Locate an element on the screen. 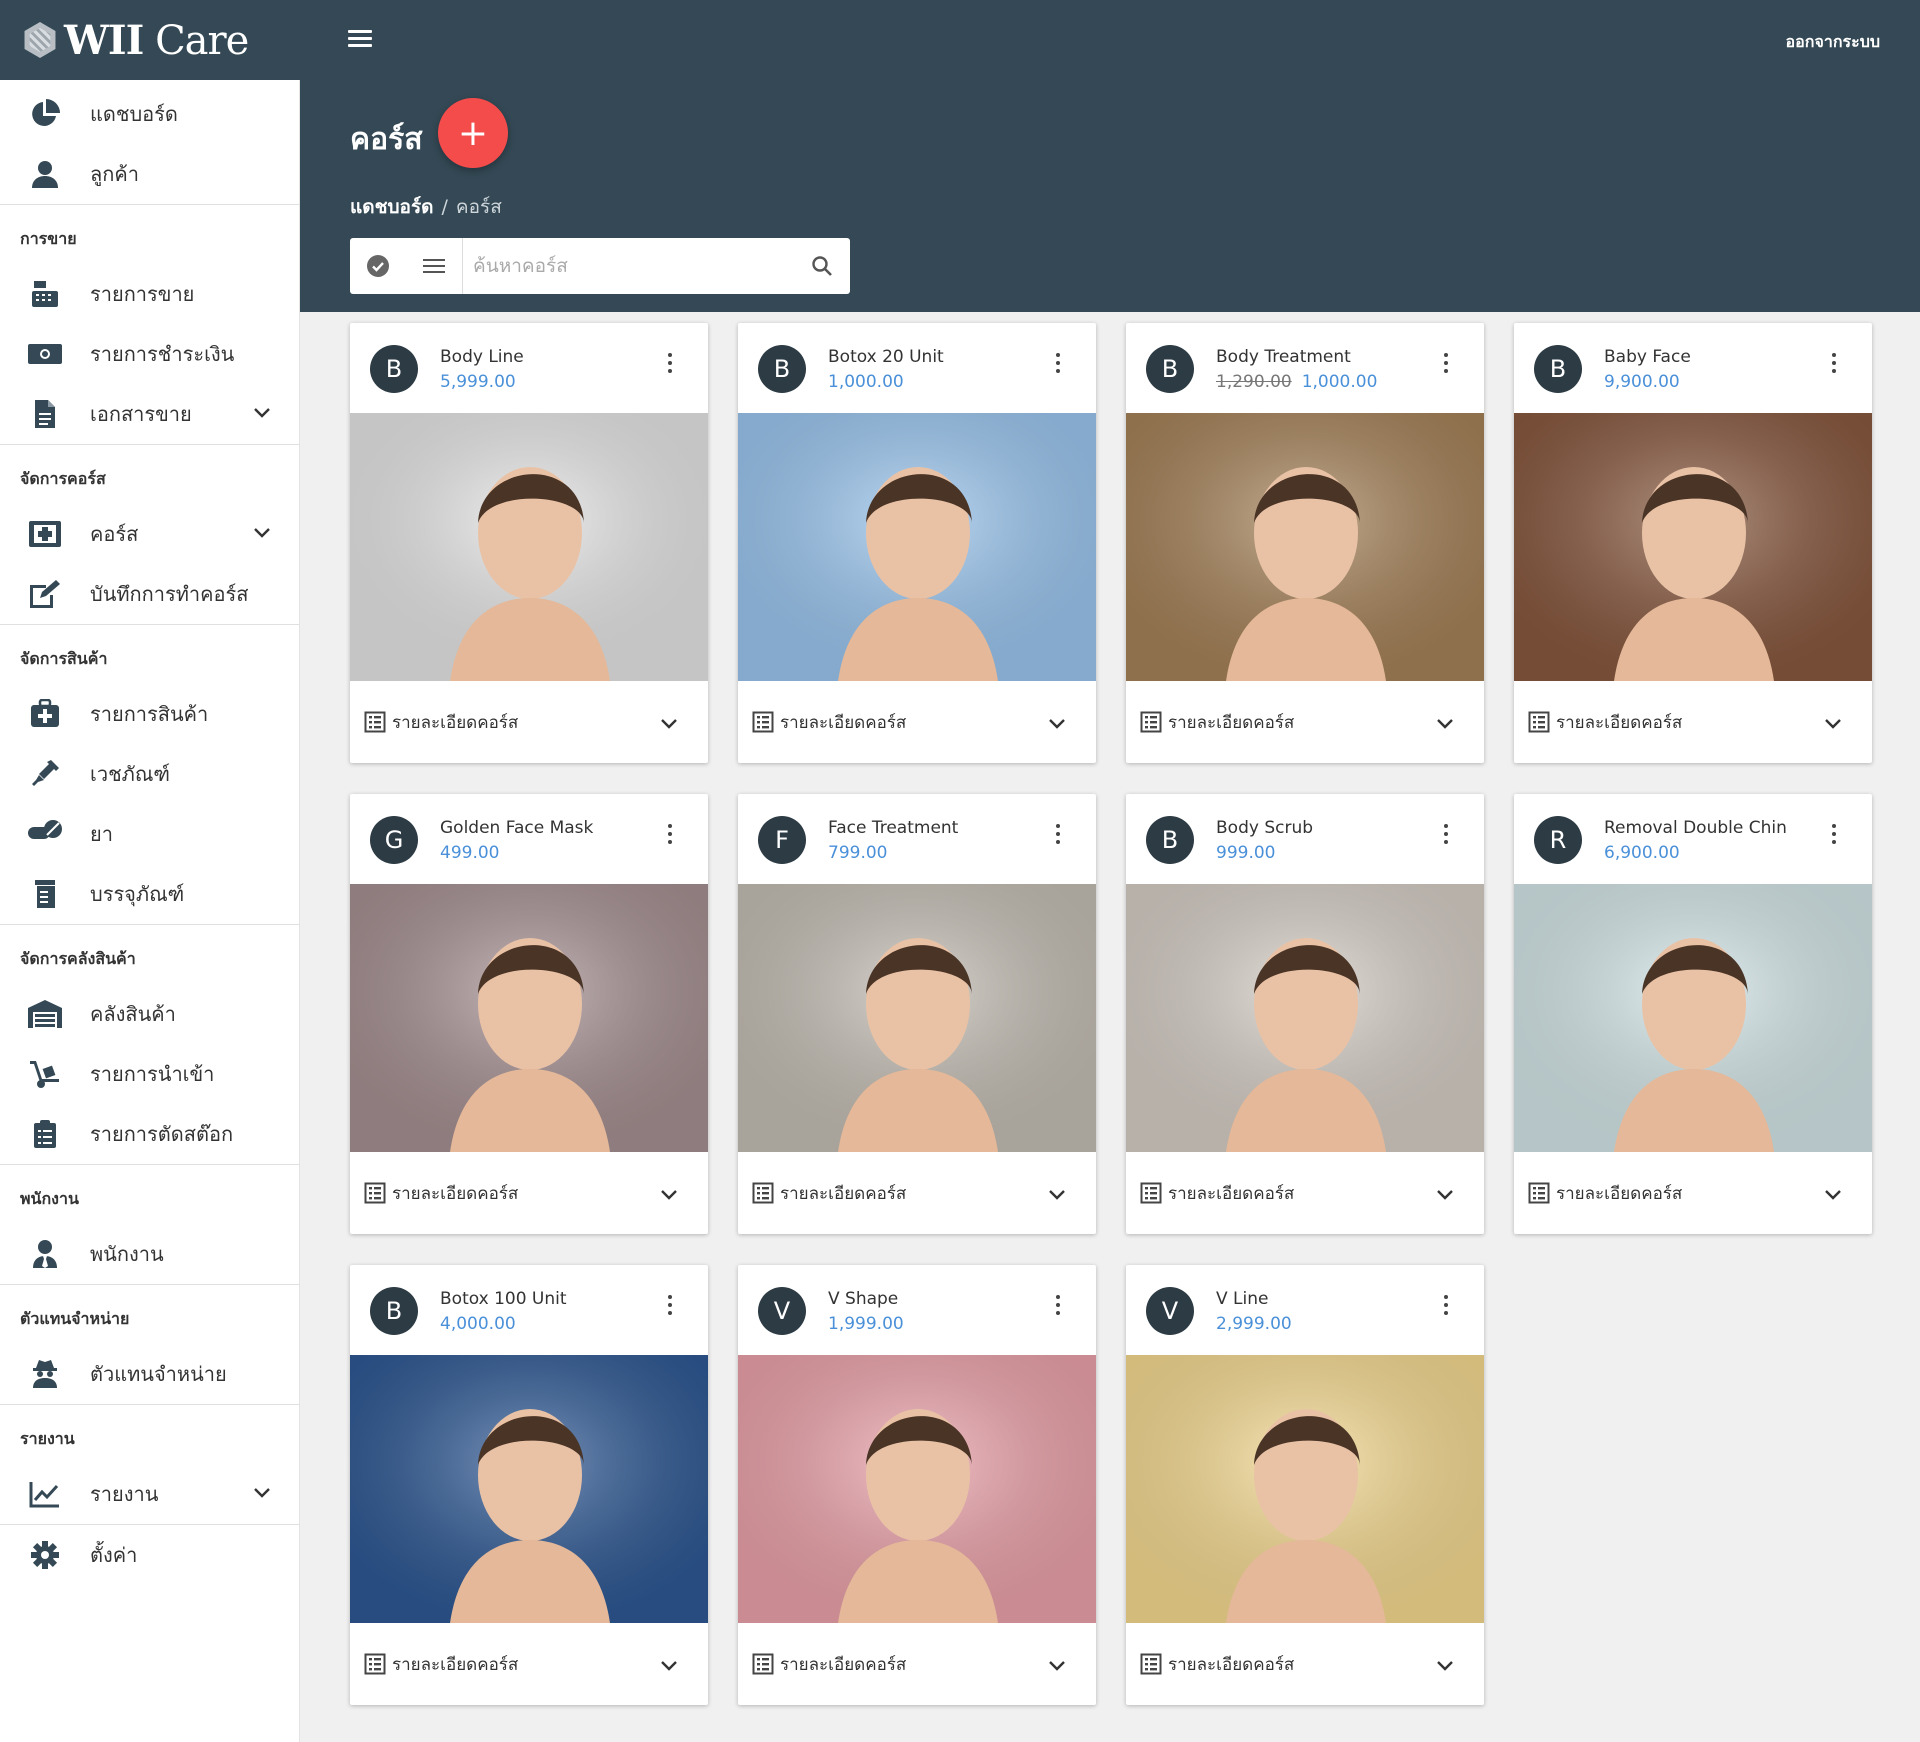  course-card: B Body Scrub 999.00 รายละเอียดคอร์ส is located at coordinates (1305, 1014).